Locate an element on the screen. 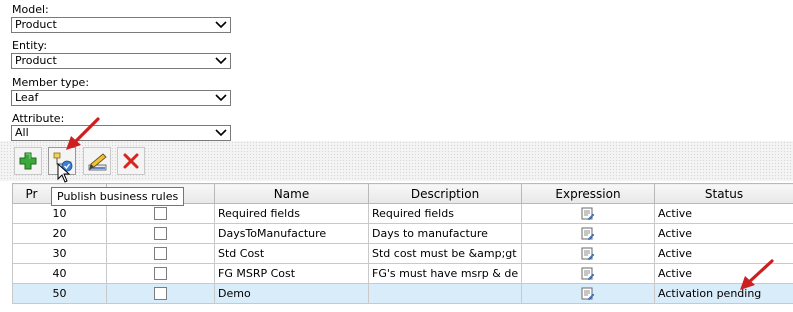 The width and height of the screenshot is (793, 312). column-header-priority-label: Pr is located at coordinates (31, 193).